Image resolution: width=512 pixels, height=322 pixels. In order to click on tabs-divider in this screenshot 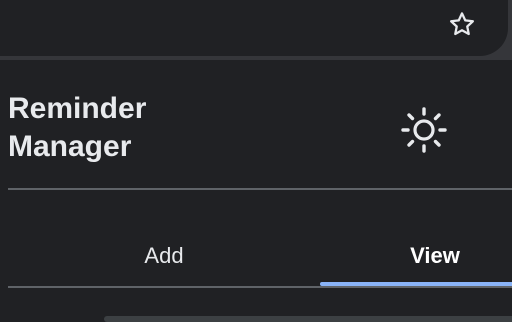, I will do `click(260, 287)`.